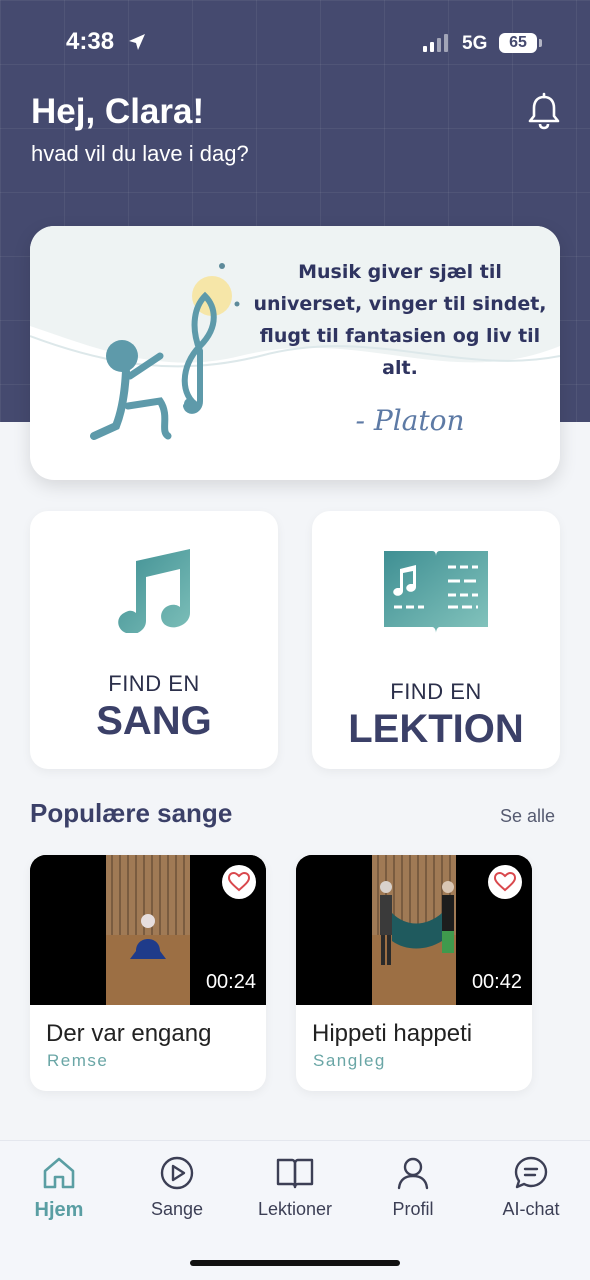 The height and width of the screenshot is (1280, 590). Describe the element at coordinates (154, 683) in the screenshot. I see `find-song-small-label: FIND EN` at that location.